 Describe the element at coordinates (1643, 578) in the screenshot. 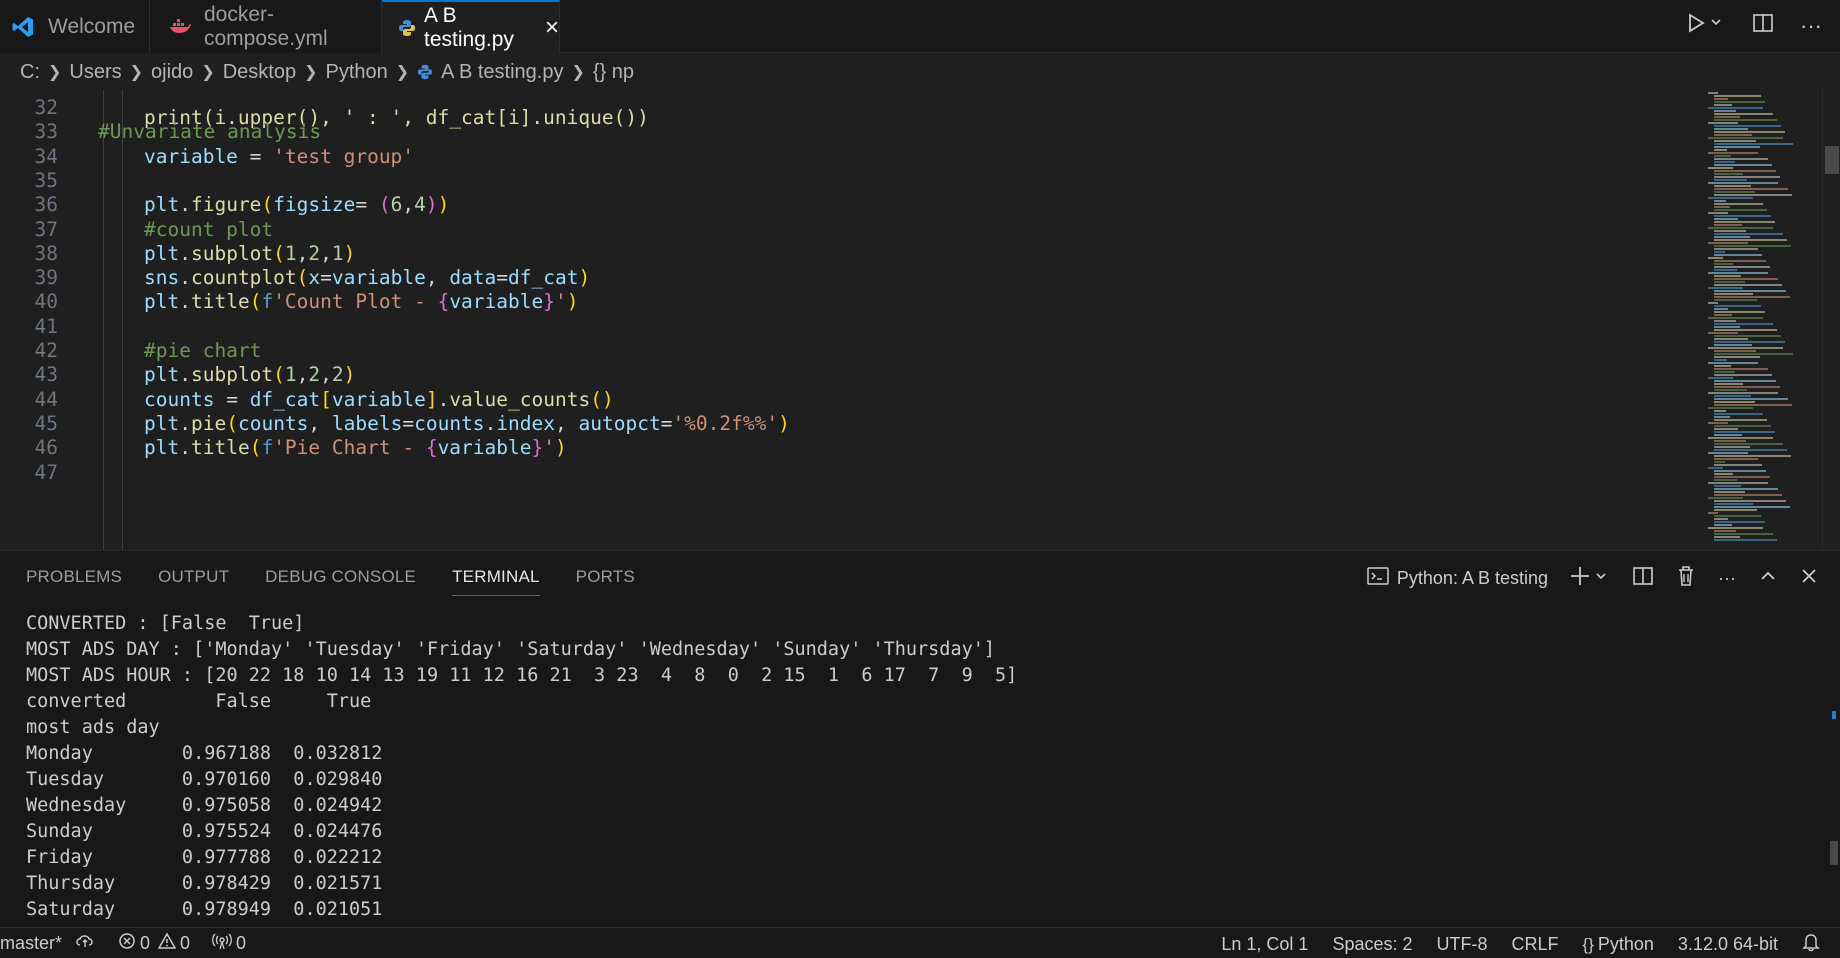

I see `split-terminal-icon` at that location.